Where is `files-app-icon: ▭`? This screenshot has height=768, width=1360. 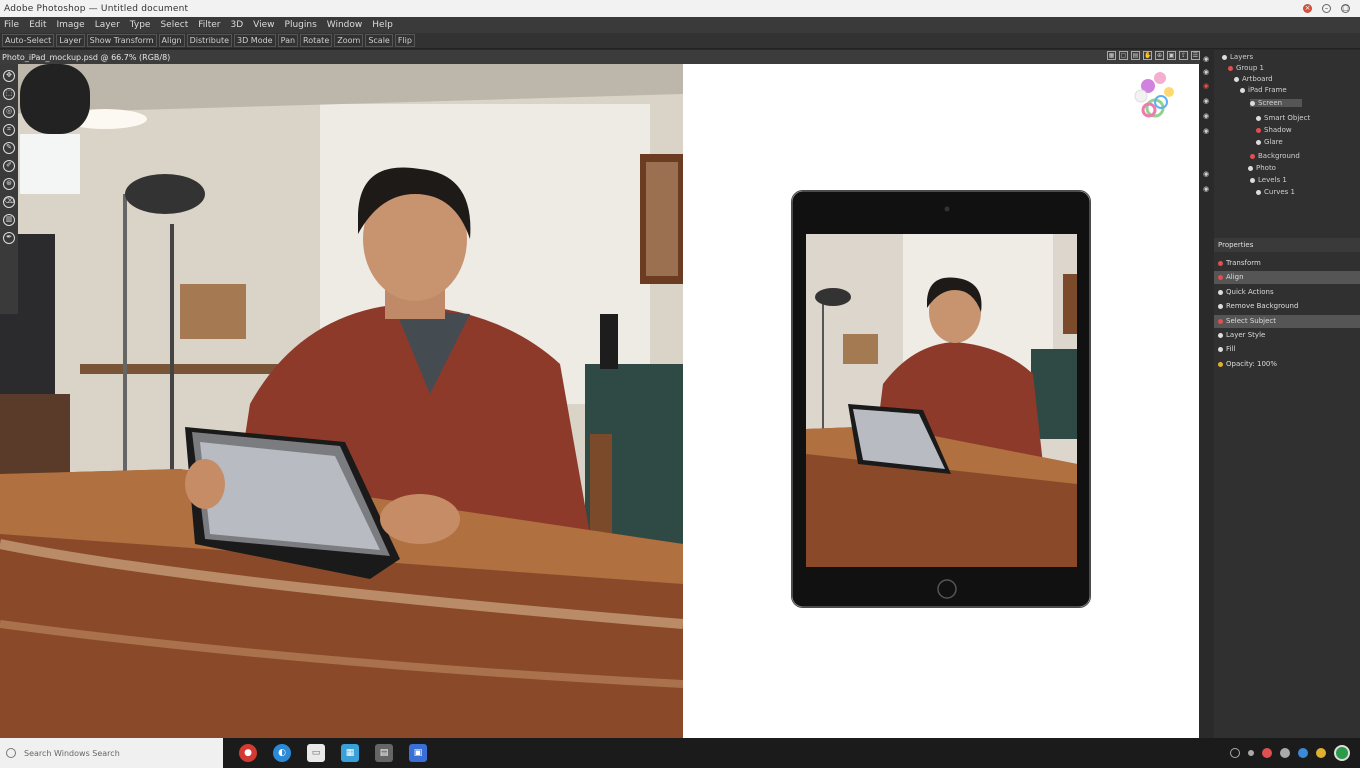 files-app-icon: ▭ is located at coordinates (316, 753).